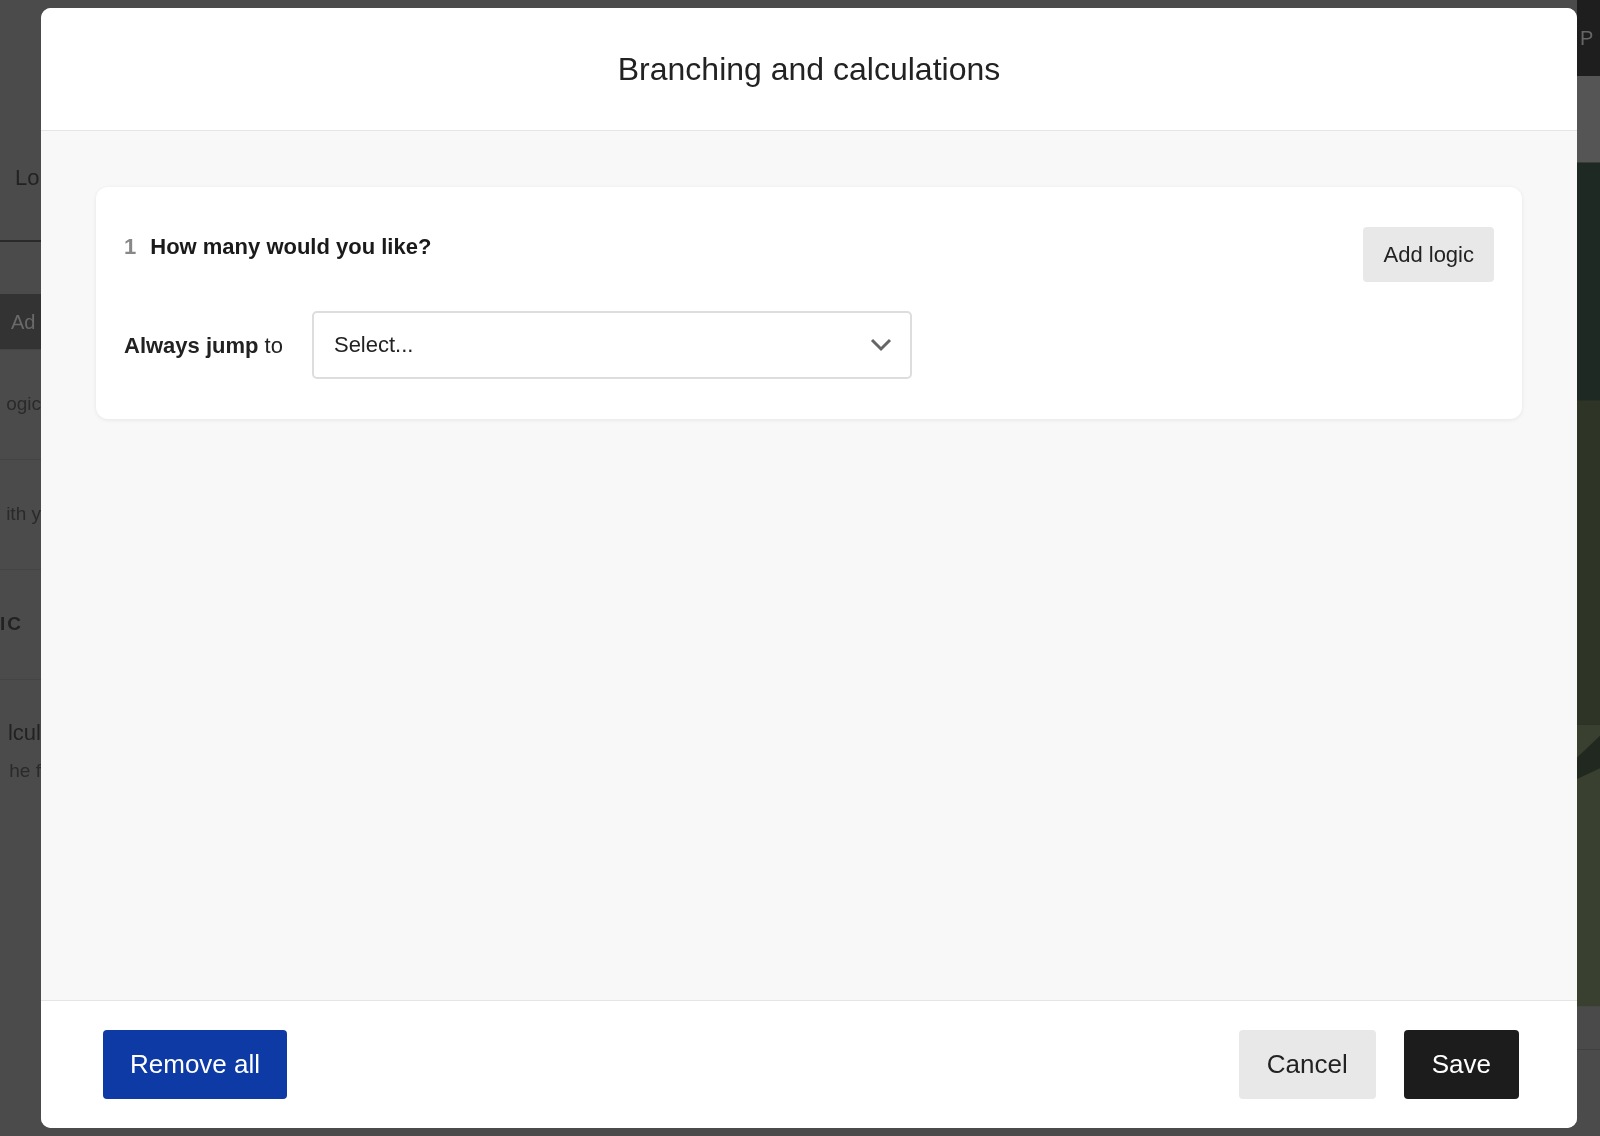  I want to click on cancel-button: Cancel, so click(1307, 1064).